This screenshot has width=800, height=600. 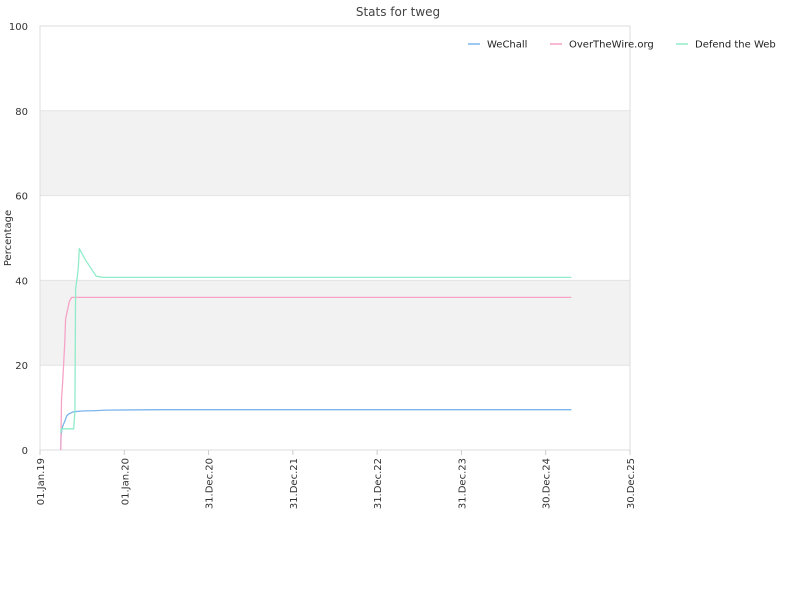 What do you see at coordinates (125, 481) in the screenshot?
I see `x-tick-label: 01.Jan.20` at bounding box center [125, 481].